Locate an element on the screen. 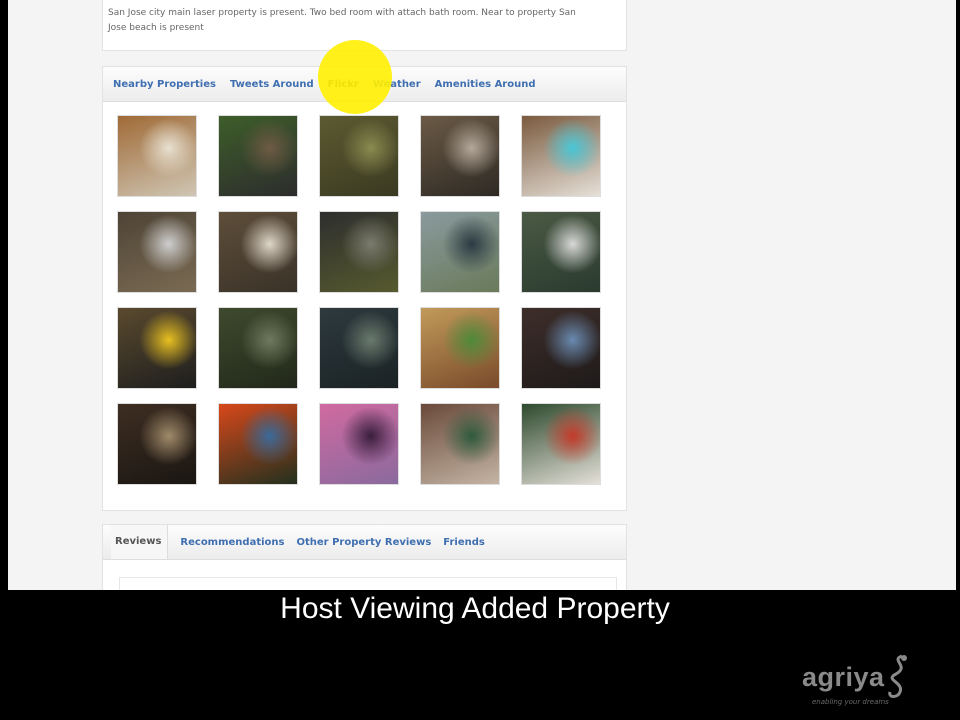 This screenshot has height=720, width=960. food-plate-photo is located at coordinates (157, 156).